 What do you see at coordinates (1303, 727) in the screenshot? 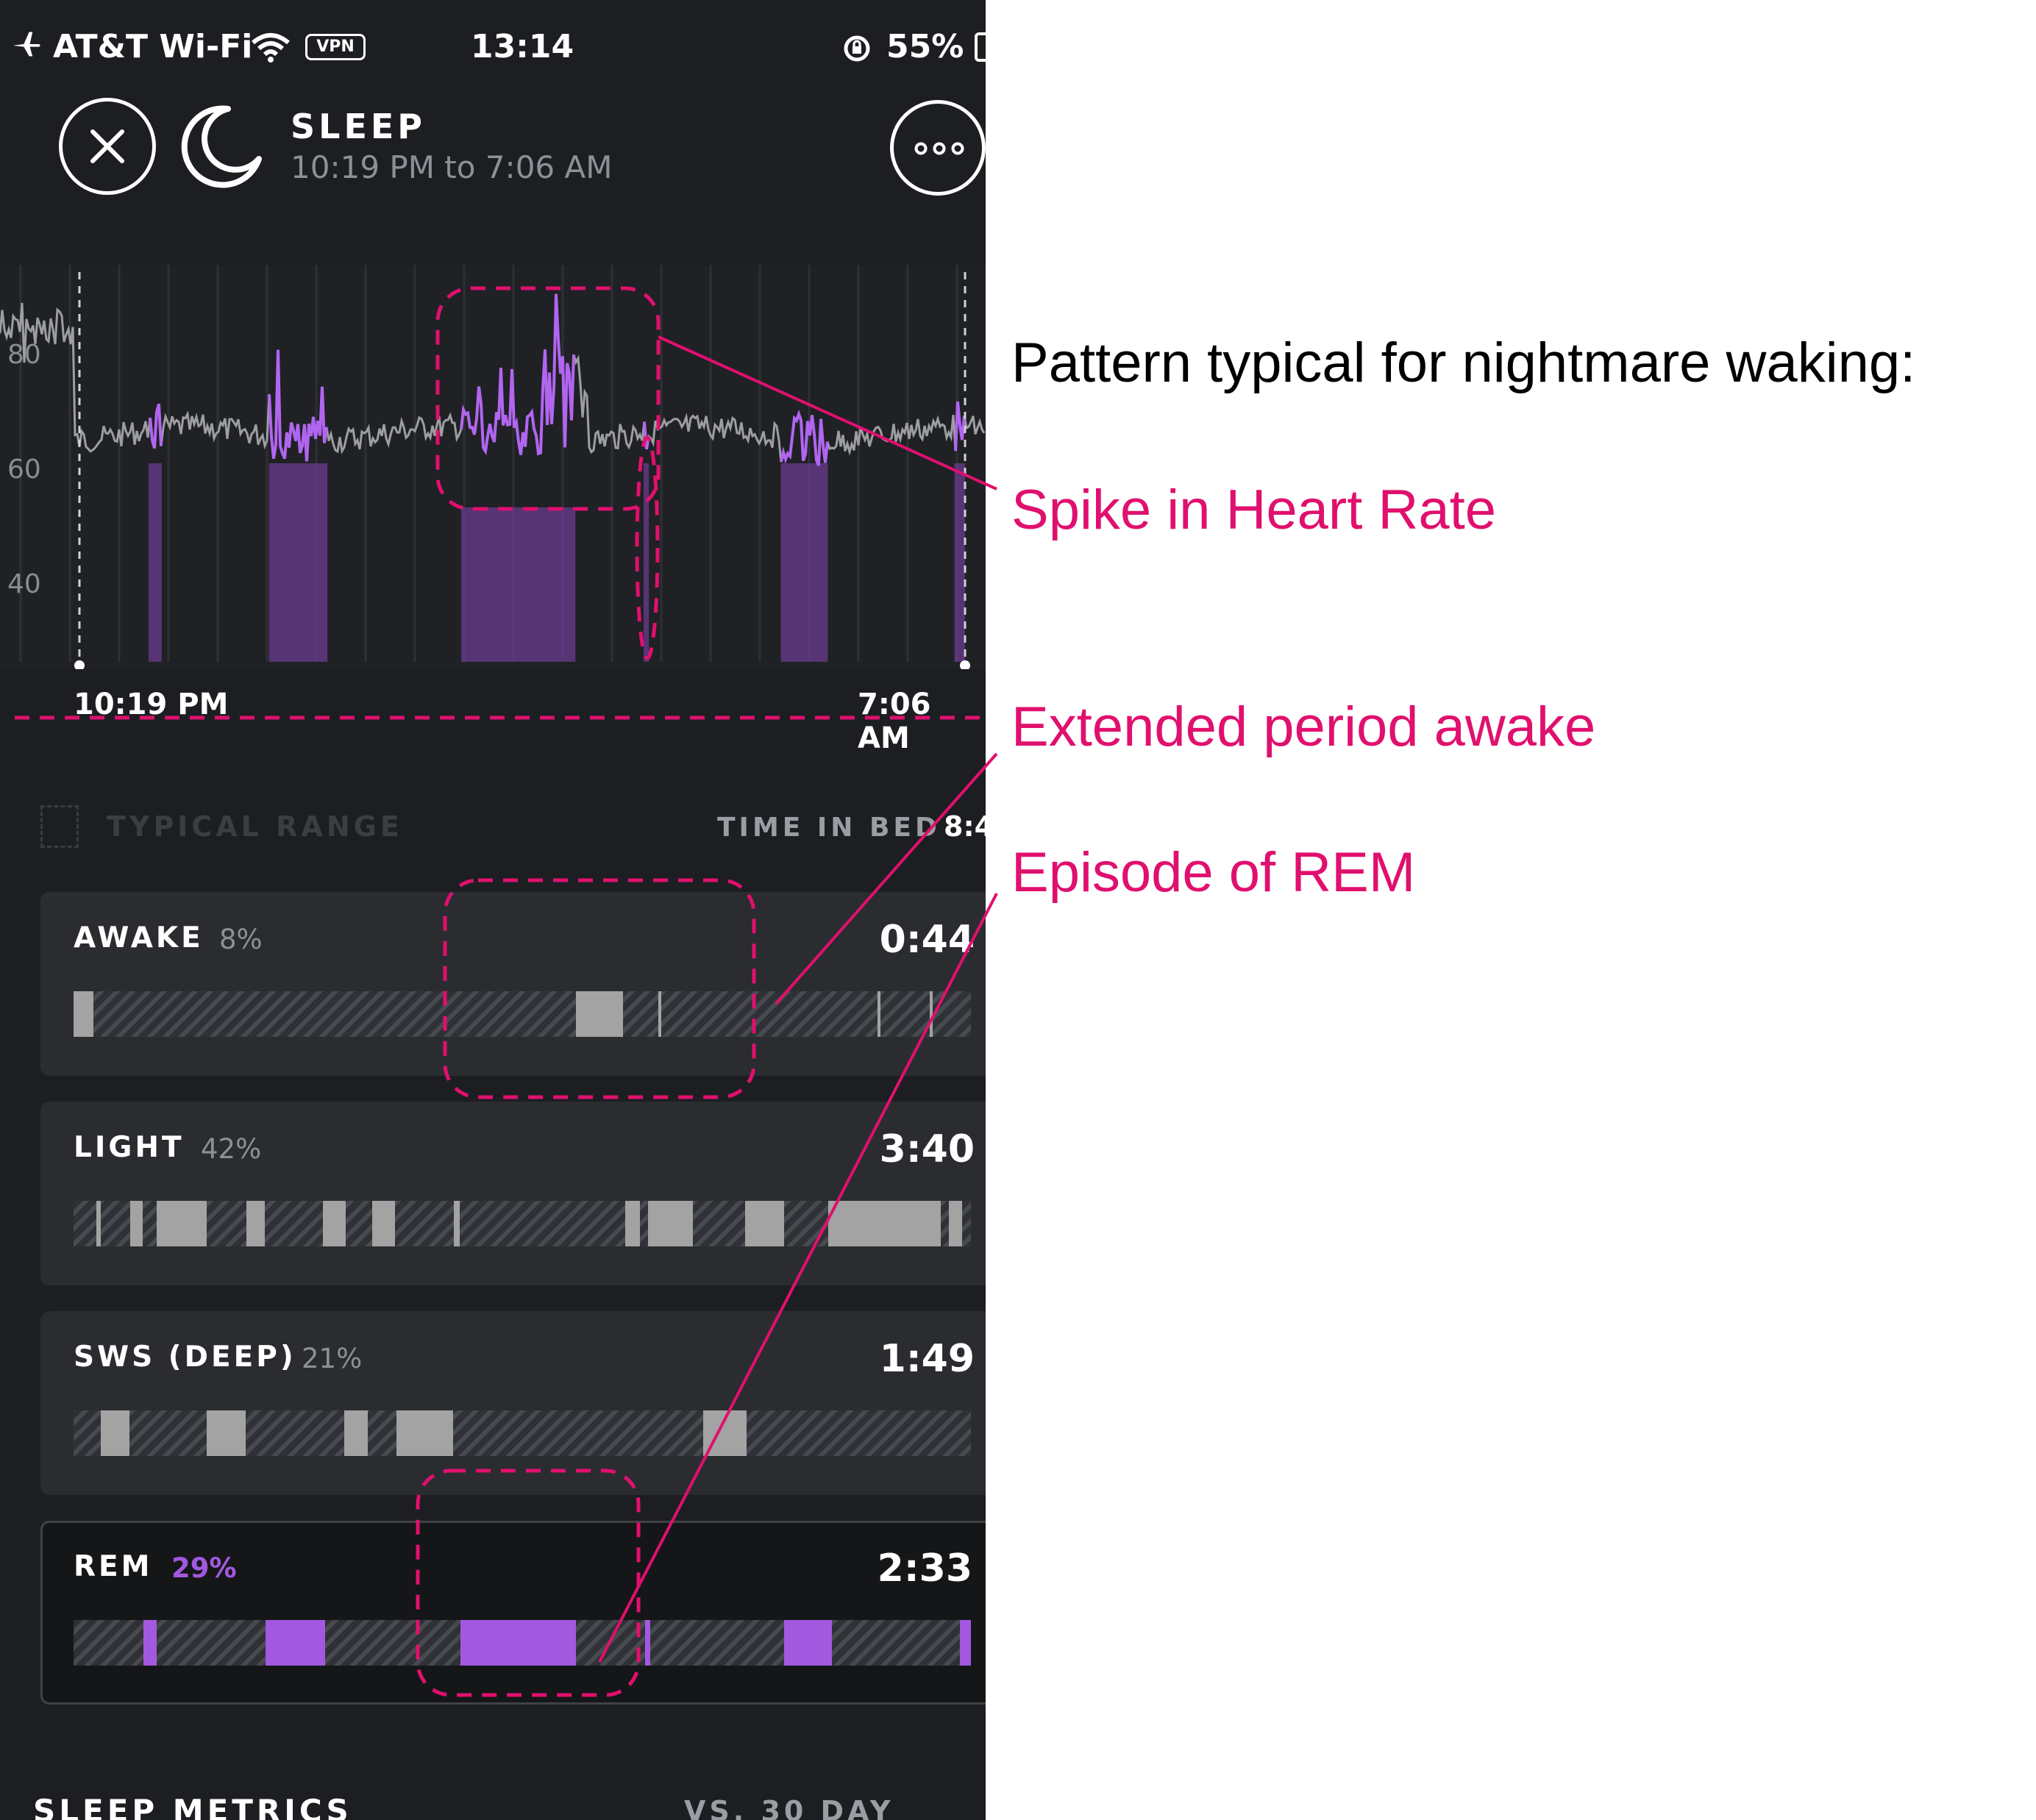
I see `annotation-extended-awake: Extended period awake` at bounding box center [1303, 727].